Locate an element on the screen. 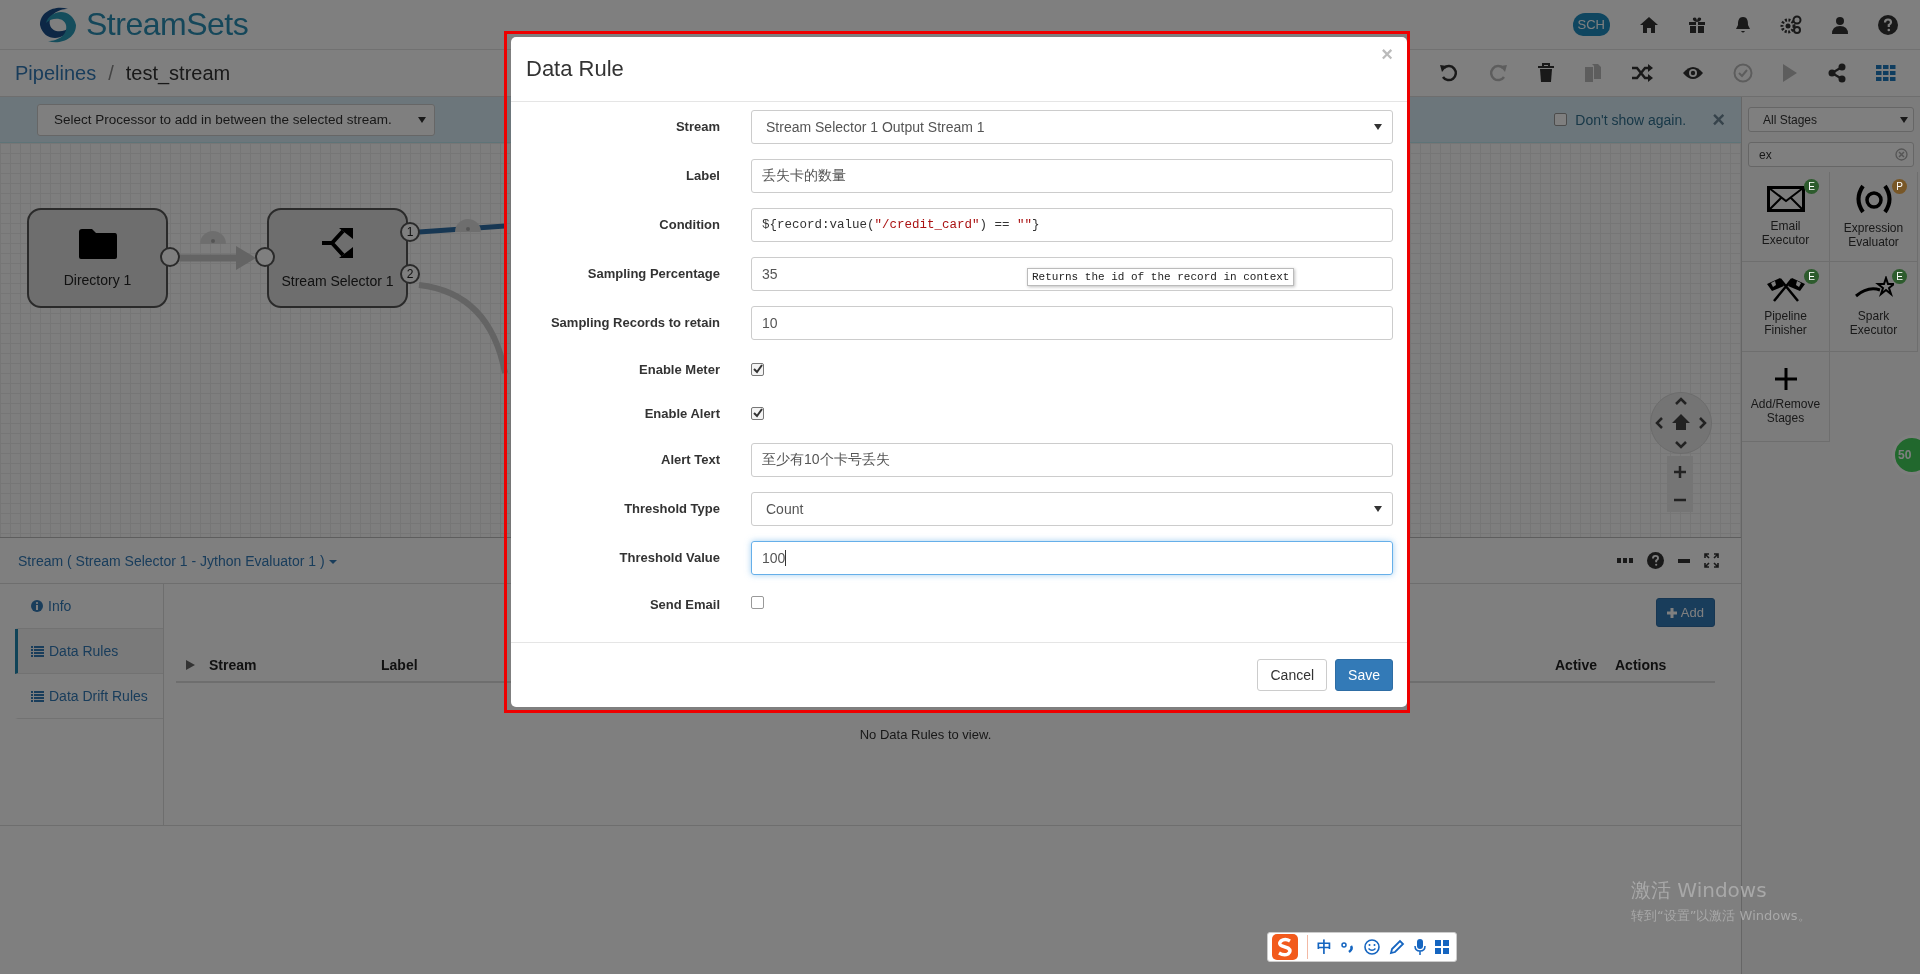 Image resolution: width=1920 pixels, height=974 pixels. parentheses-icon is located at coordinates (1873, 198).